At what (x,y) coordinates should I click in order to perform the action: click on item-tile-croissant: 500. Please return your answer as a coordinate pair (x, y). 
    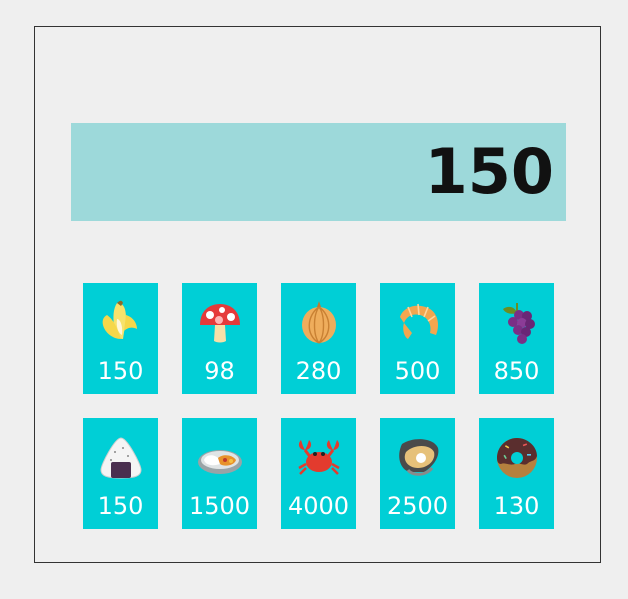
    Looking at the image, I should click on (417, 338).